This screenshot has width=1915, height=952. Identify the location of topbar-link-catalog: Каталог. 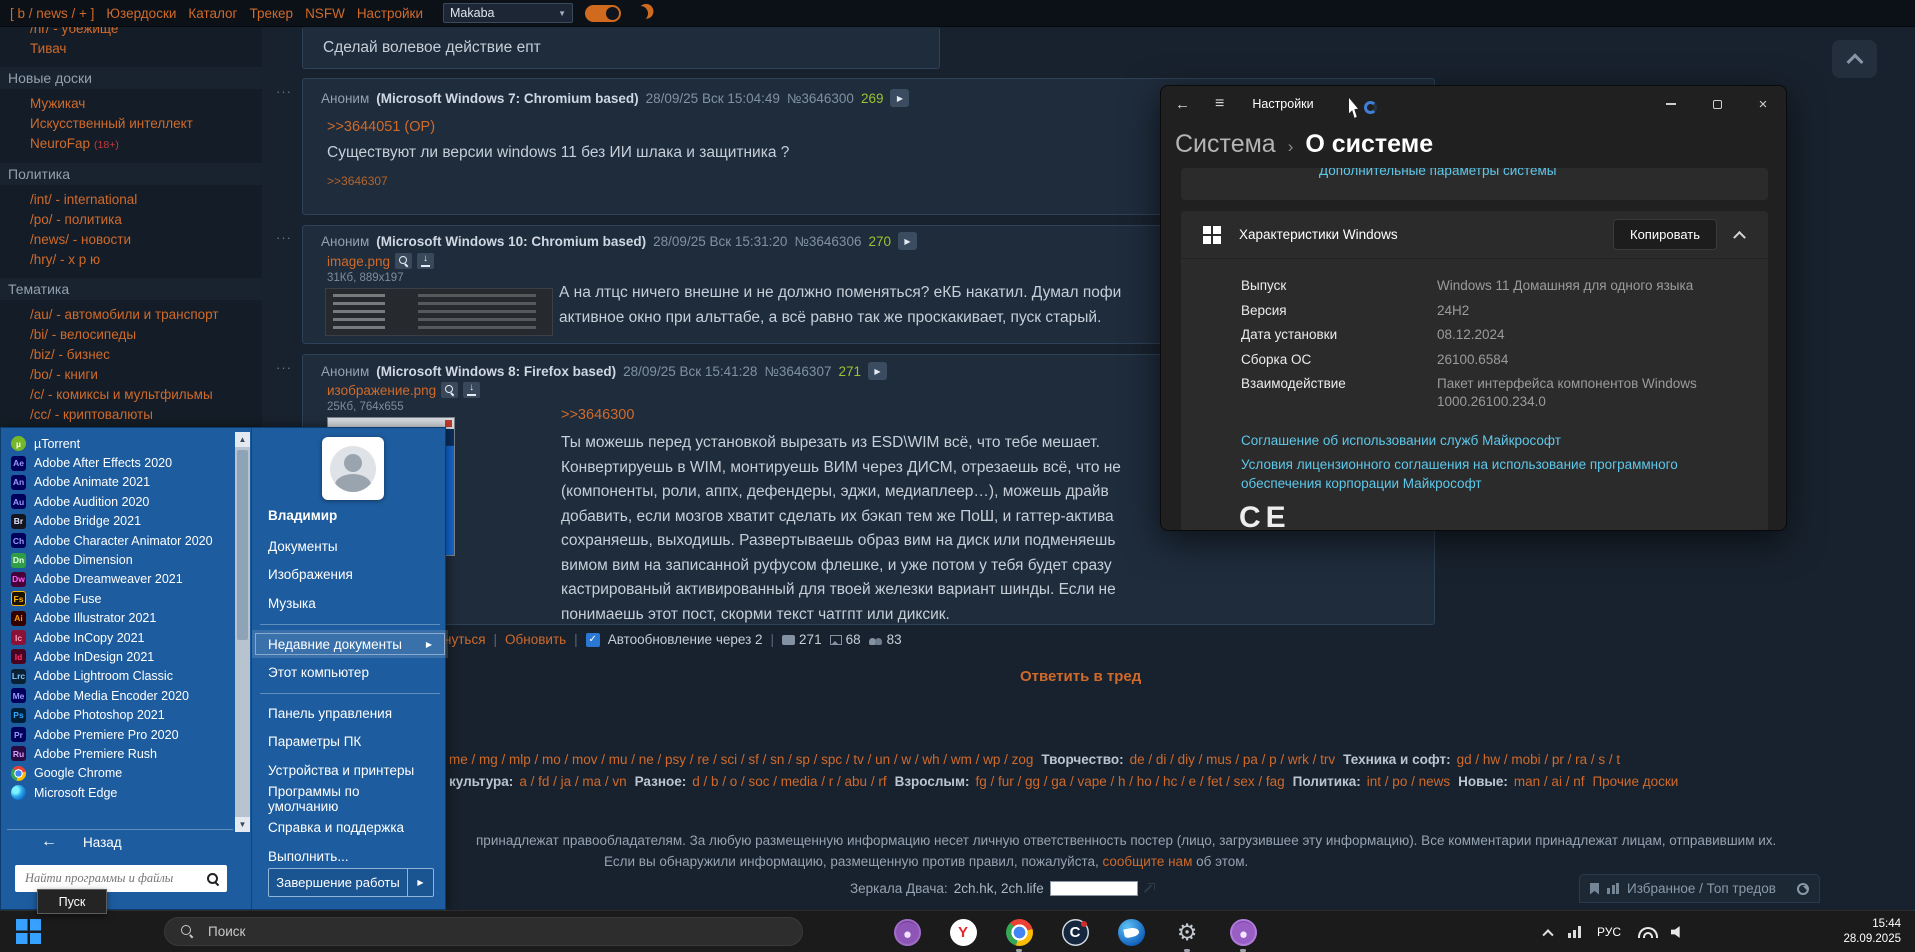
(212, 13).